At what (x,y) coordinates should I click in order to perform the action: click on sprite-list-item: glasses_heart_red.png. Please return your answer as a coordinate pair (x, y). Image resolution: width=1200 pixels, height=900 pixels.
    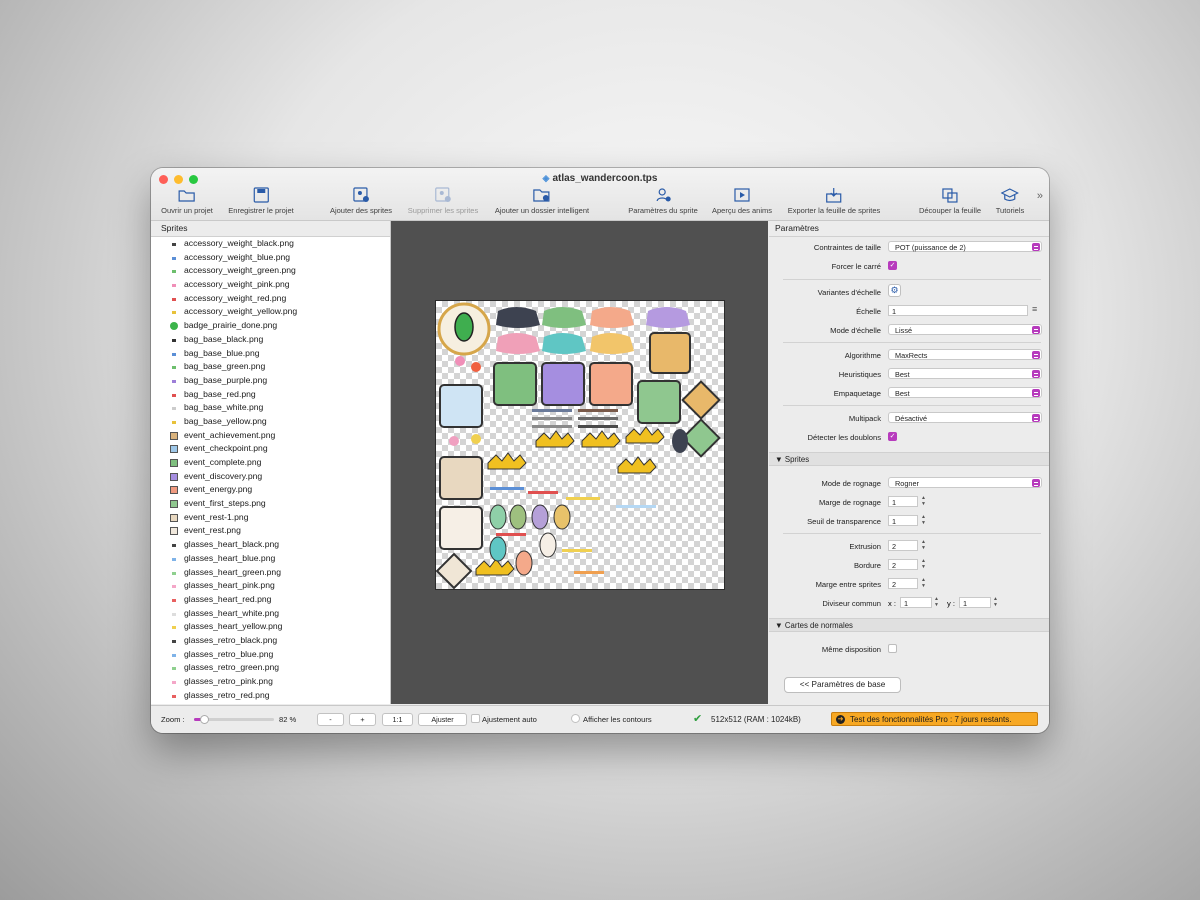
    Looking at the image, I should click on (270, 600).